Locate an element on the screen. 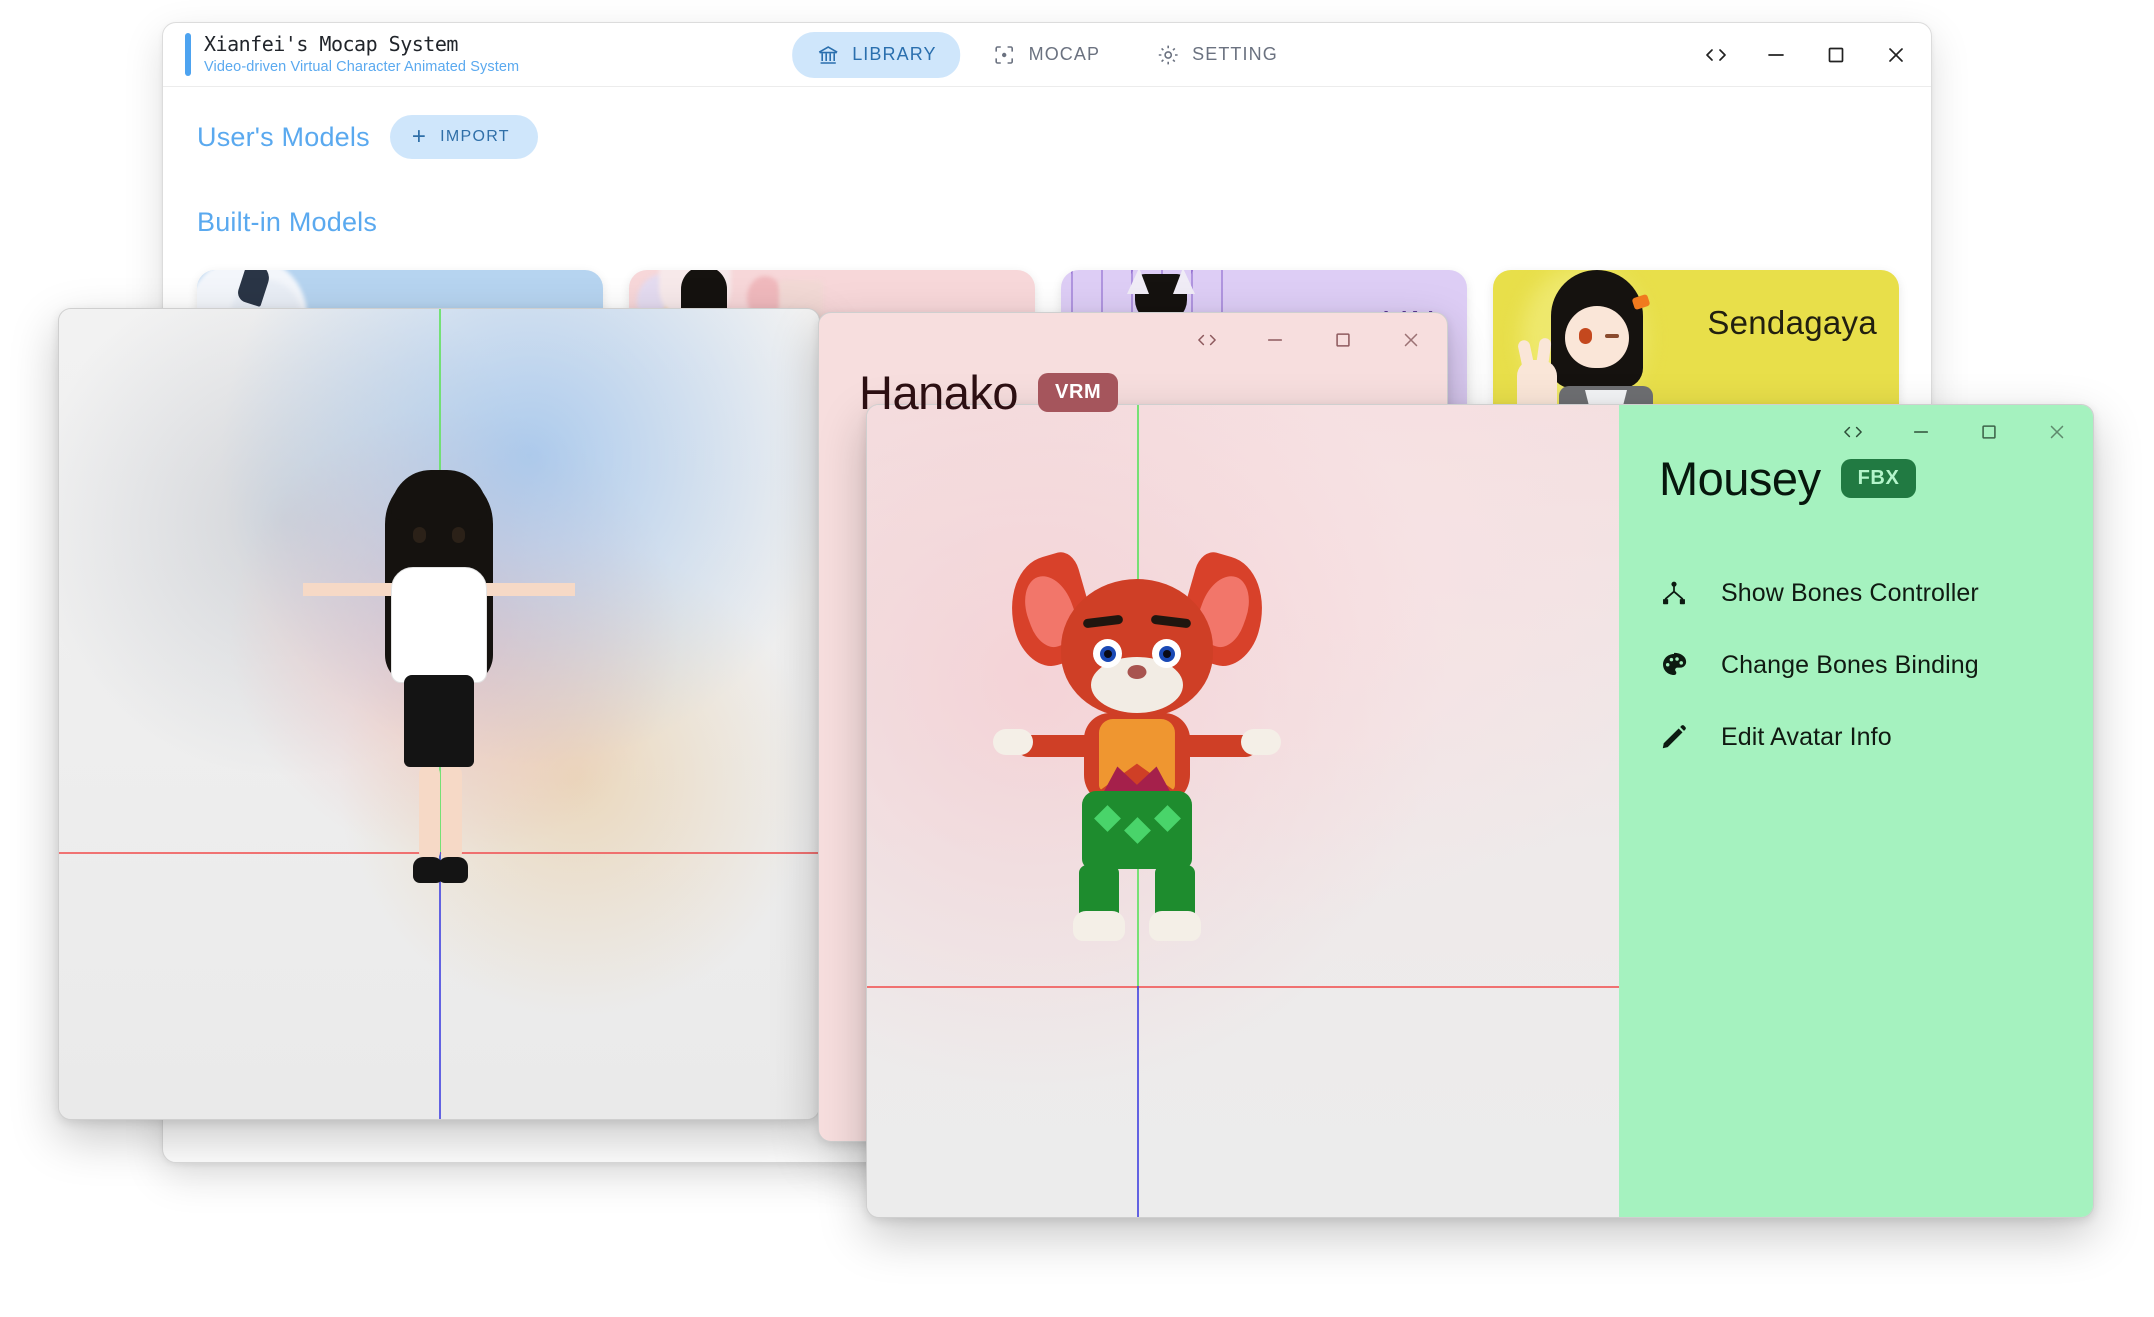 This screenshot has width=2154, height=1317. model-title: Mousey is located at coordinates (1740, 478).